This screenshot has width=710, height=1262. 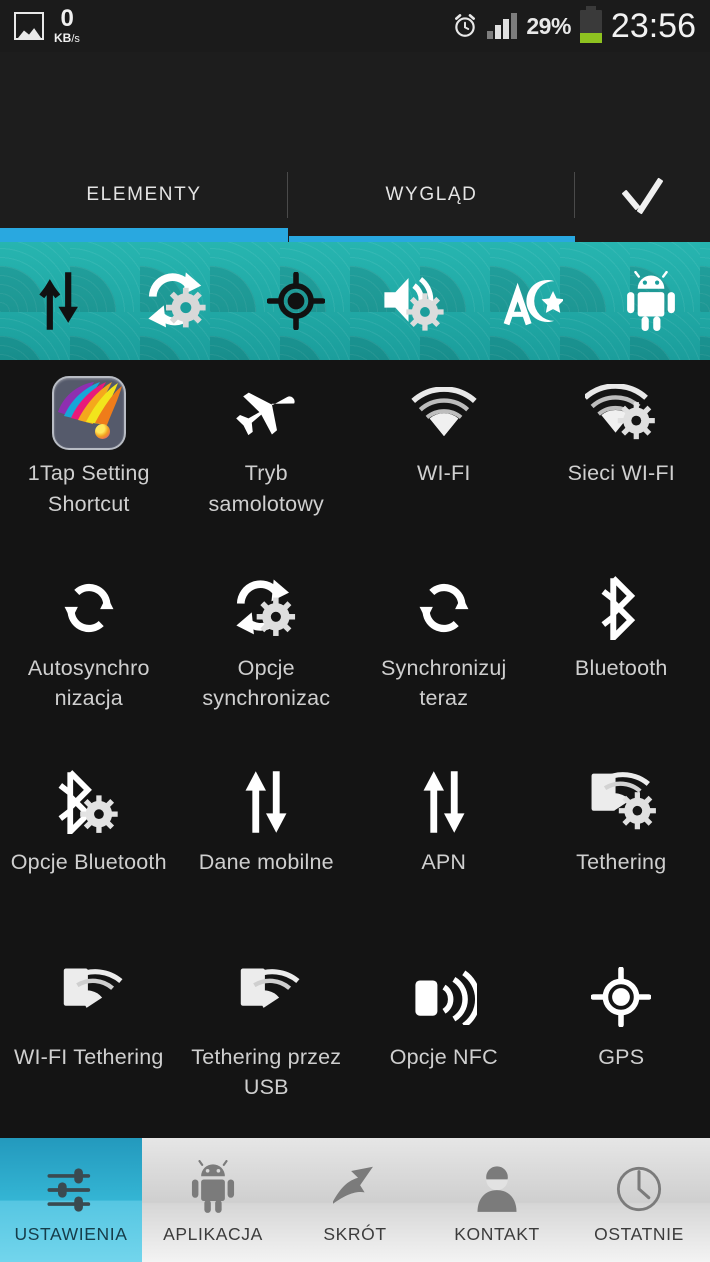 I want to click on tab-elementy: ELEMENTY, so click(x=144, y=195).